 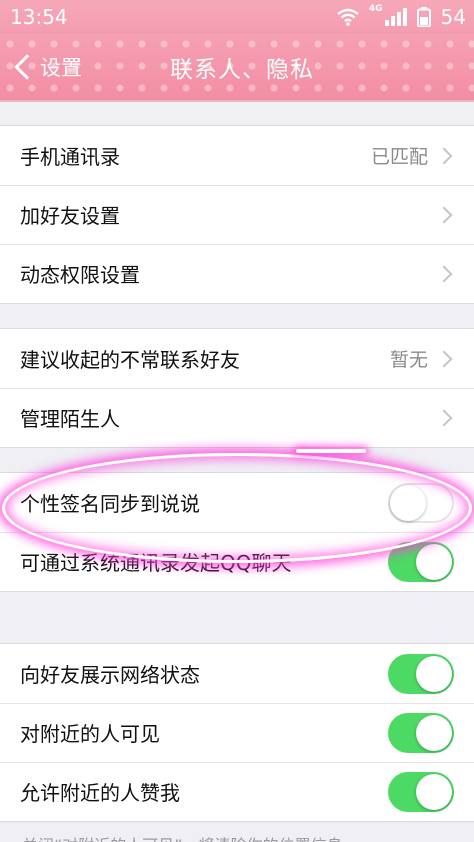 I want to click on status-time: 13:54, so click(x=39, y=17).